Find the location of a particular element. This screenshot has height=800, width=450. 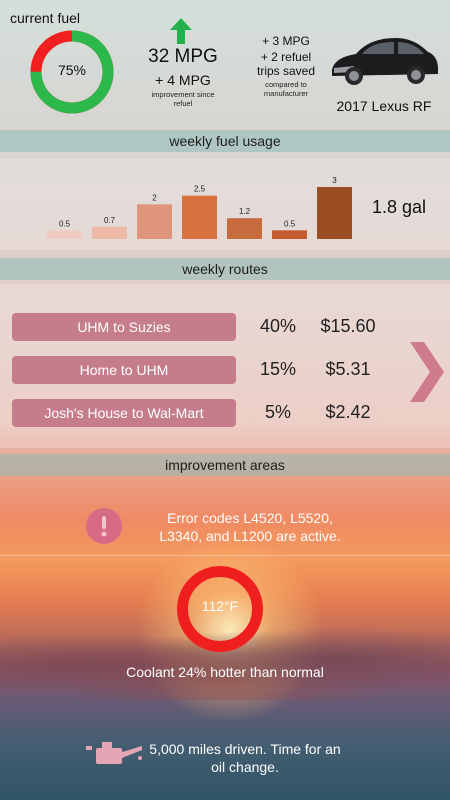

weekly-fuel-bar-chart: 0.5 0.7 2 2.5 1.2 0.5 3 is located at coordinates (199, 207).